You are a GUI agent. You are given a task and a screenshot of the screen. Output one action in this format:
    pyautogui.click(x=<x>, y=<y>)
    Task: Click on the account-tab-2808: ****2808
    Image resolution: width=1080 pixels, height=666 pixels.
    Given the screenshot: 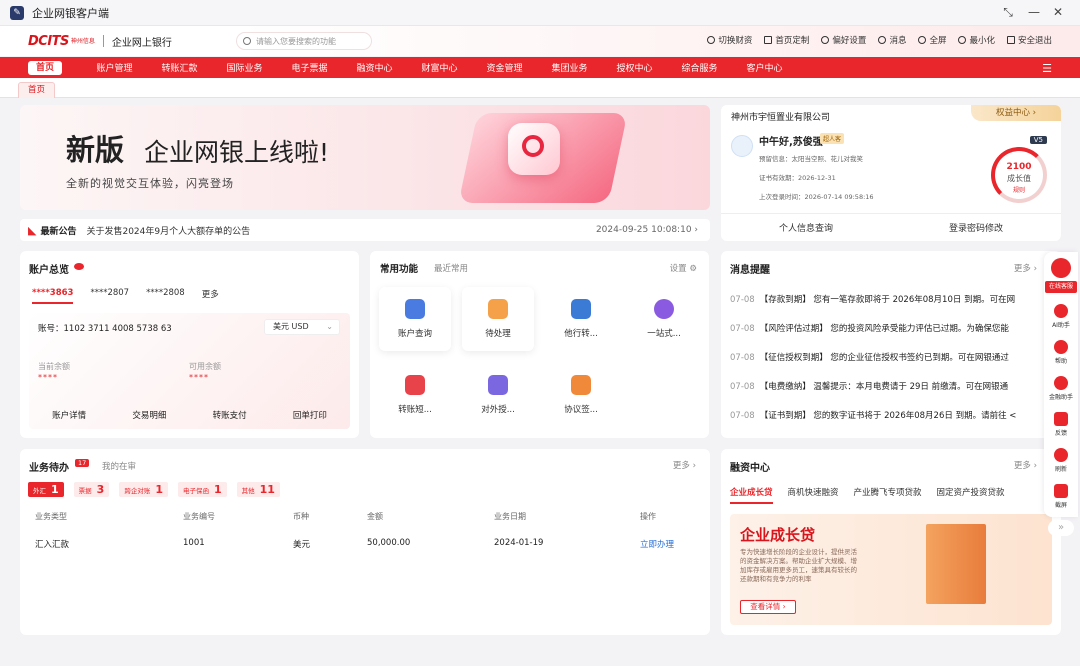 What is the action you would take?
    pyautogui.click(x=165, y=296)
    